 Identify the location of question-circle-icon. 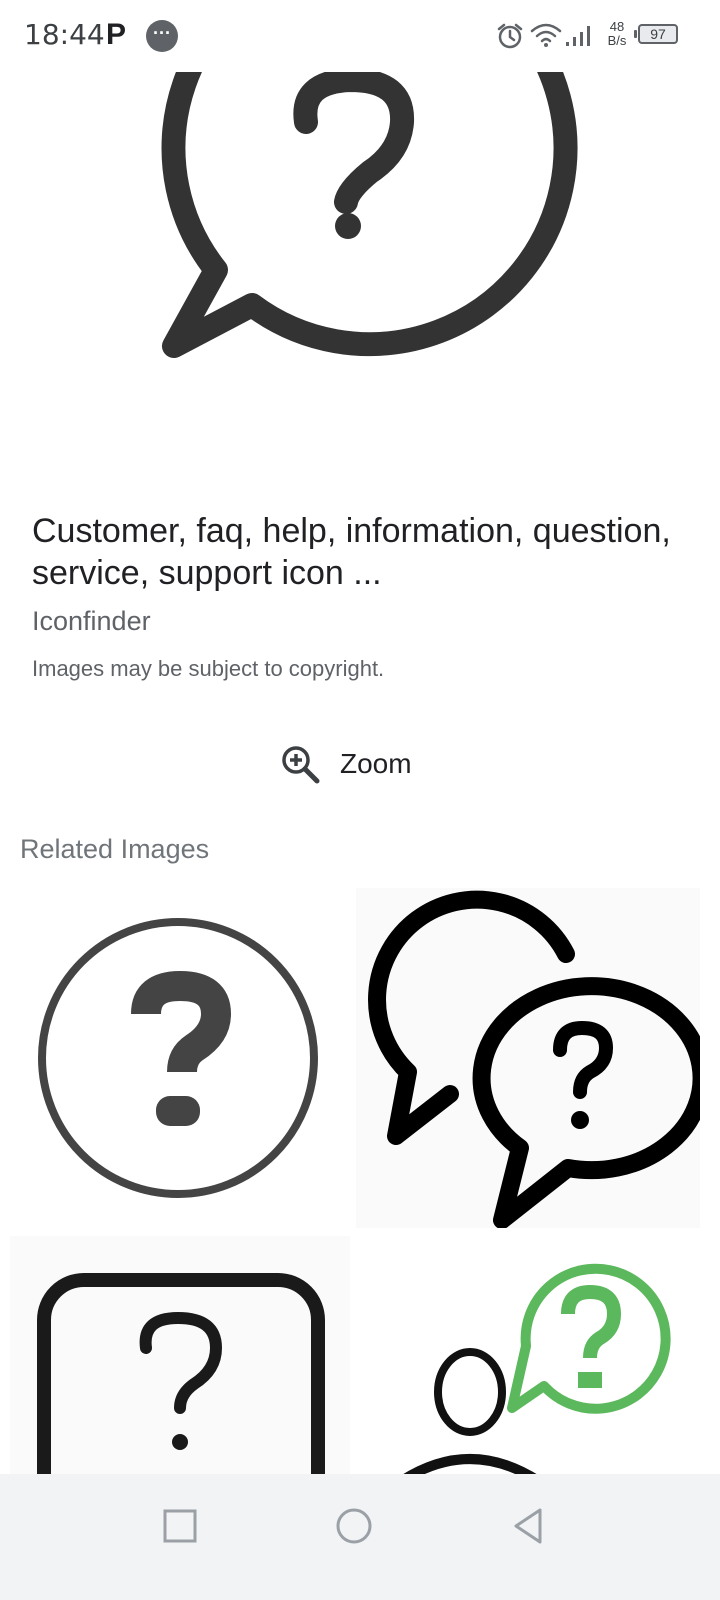
(178, 1058).